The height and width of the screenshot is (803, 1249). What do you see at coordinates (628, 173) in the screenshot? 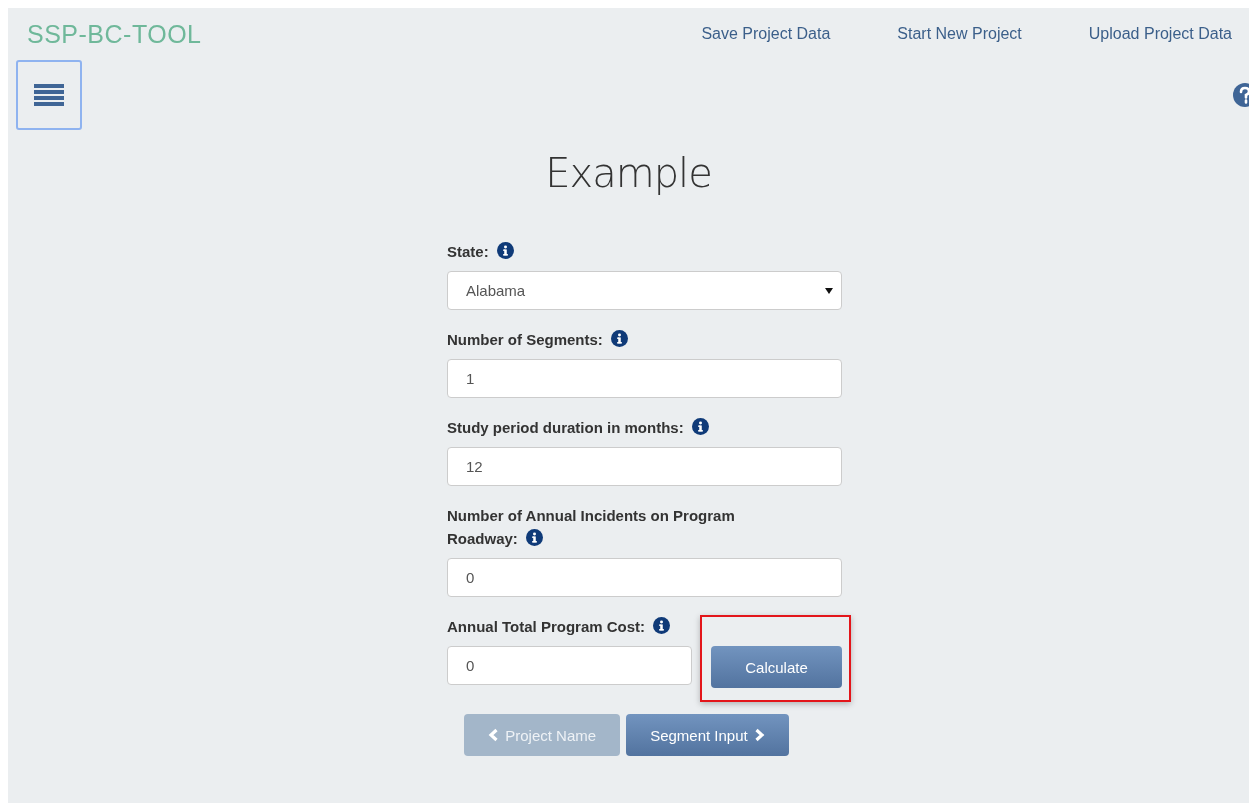
I see `page-title: Example` at bounding box center [628, 173].